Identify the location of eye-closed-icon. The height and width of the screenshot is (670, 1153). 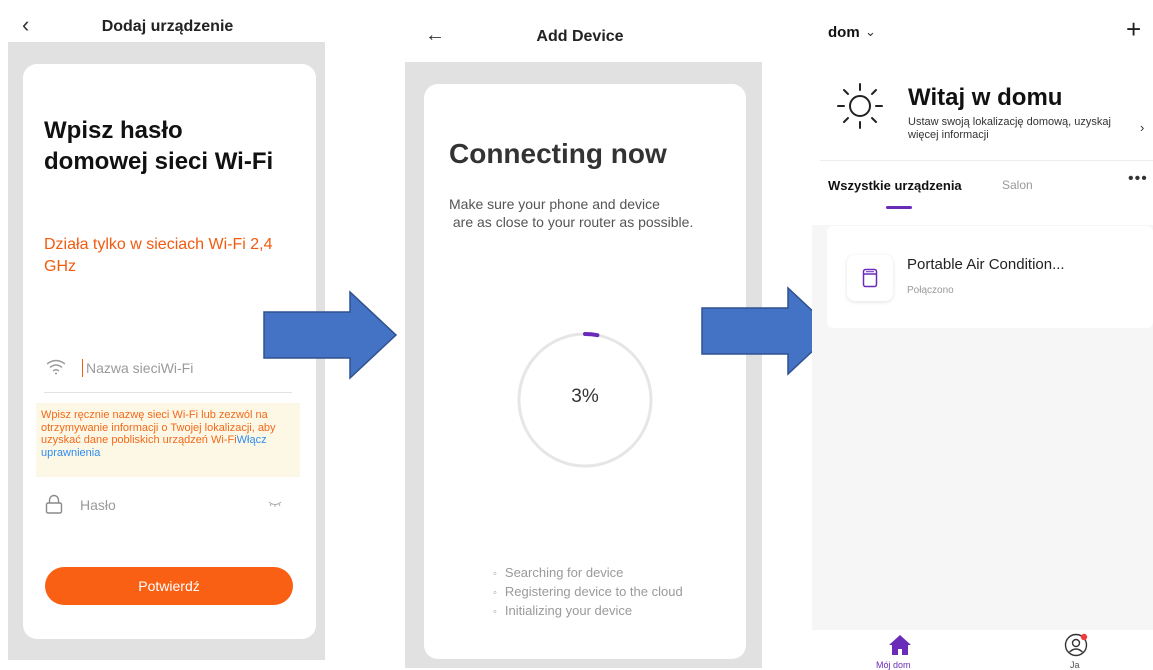
(275, 504).